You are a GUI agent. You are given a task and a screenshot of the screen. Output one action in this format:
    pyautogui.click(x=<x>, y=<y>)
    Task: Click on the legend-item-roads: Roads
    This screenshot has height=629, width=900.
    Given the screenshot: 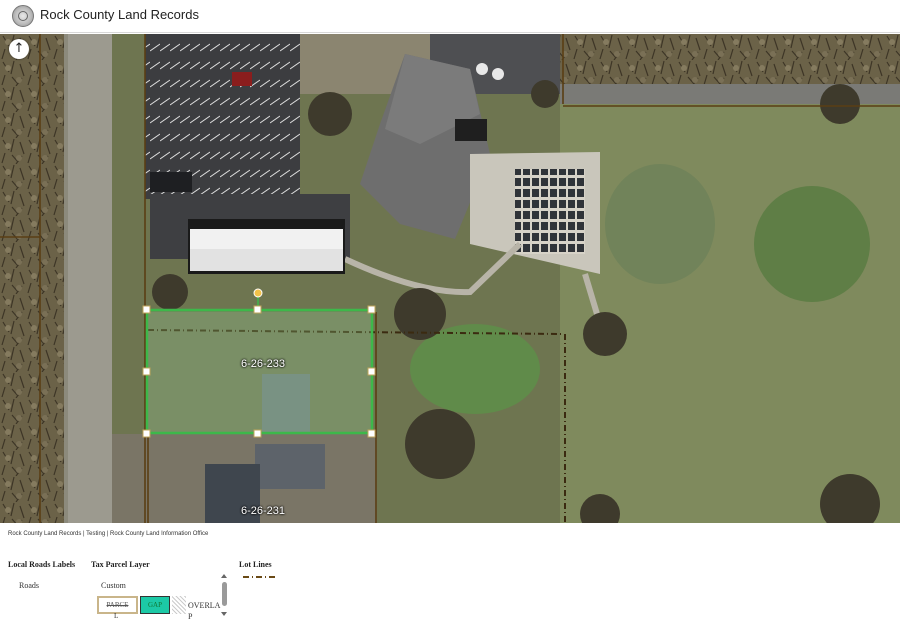 What is the action you would take?
    pyautogui.click(x=29, y=585)
    